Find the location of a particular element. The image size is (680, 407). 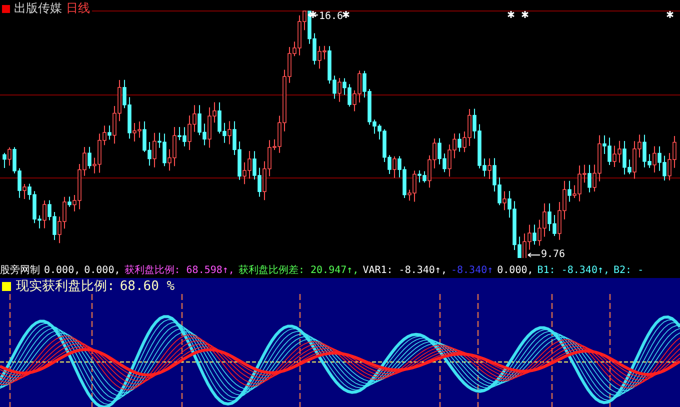

stock-icon is located at coordinates (6, 8).